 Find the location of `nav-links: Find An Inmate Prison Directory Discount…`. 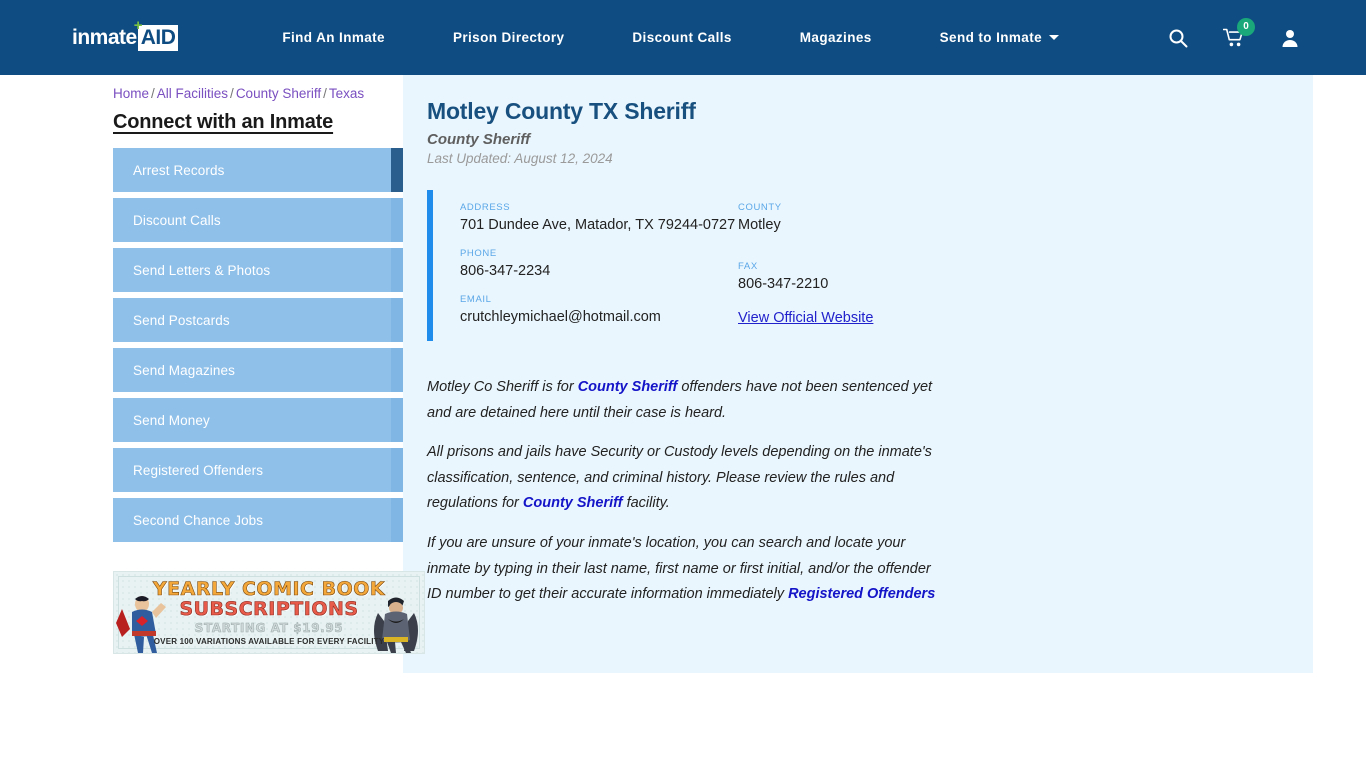

nav-links: Find An Inmate Prison Directory Discount… is located at coordinates (702, 37).